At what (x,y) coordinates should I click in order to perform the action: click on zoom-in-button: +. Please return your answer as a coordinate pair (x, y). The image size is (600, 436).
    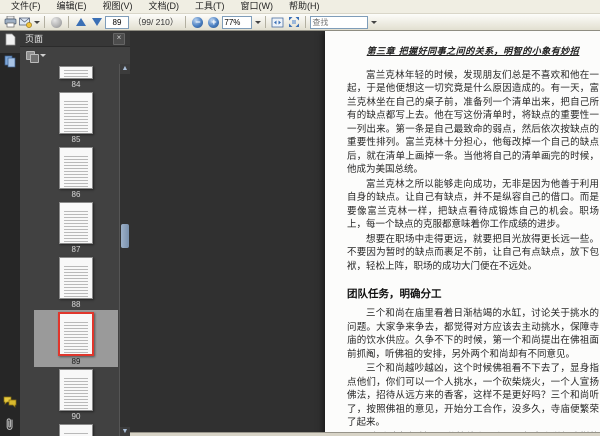
    Looking at the image, I should click on (213, 22).